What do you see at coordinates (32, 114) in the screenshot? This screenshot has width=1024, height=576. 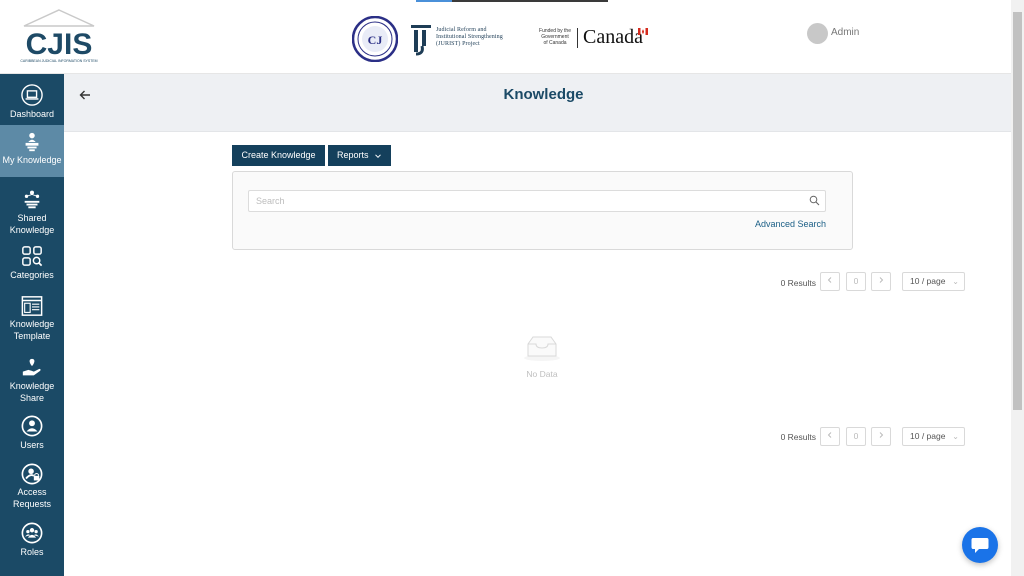 I see `sidebar-item-label: Dashboard` at bounding box center [32, 114].